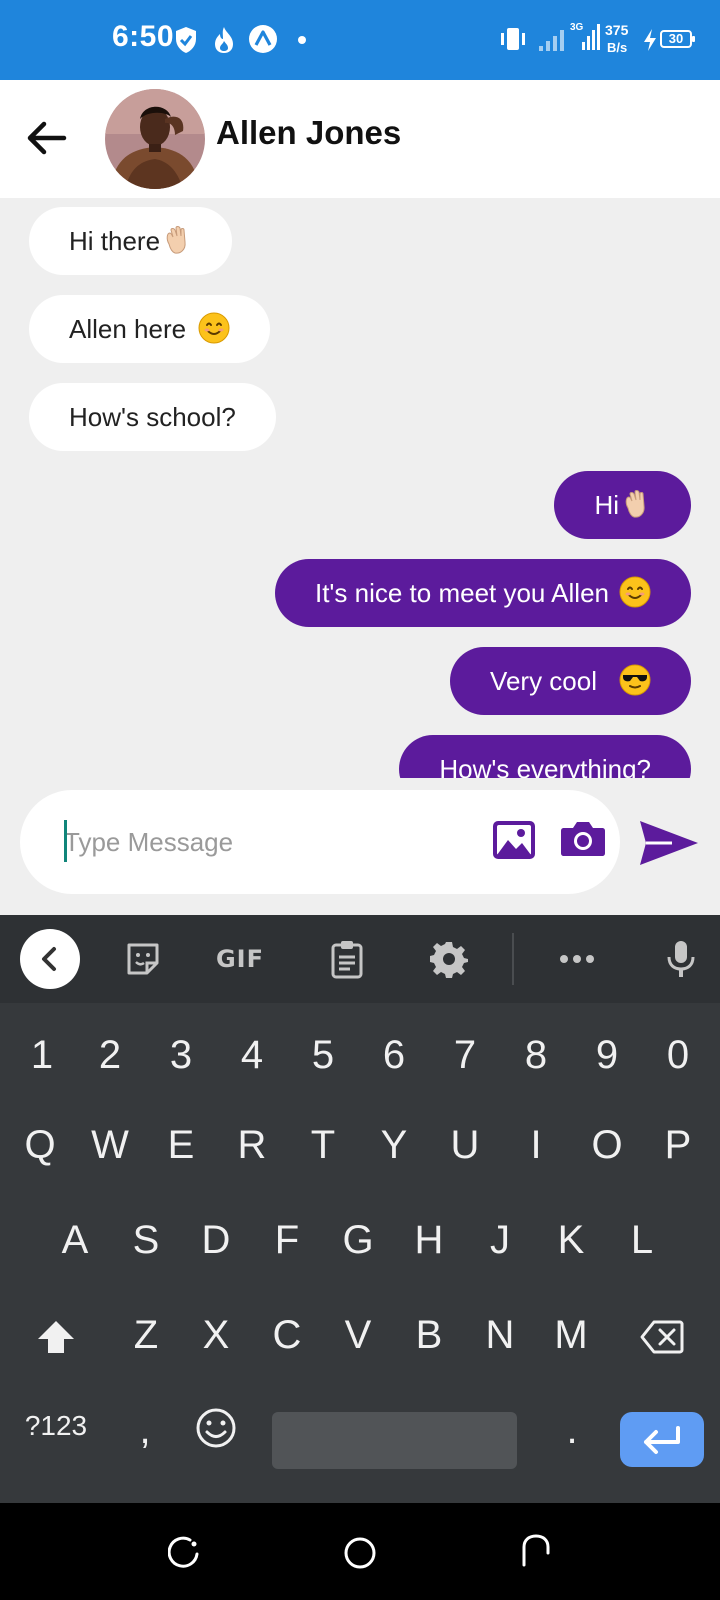 This screenshot has width=720, height=1600. Describe the element at coordinates (650, 40) in the screenshot. I see `charging-bolt-icon` at that location.